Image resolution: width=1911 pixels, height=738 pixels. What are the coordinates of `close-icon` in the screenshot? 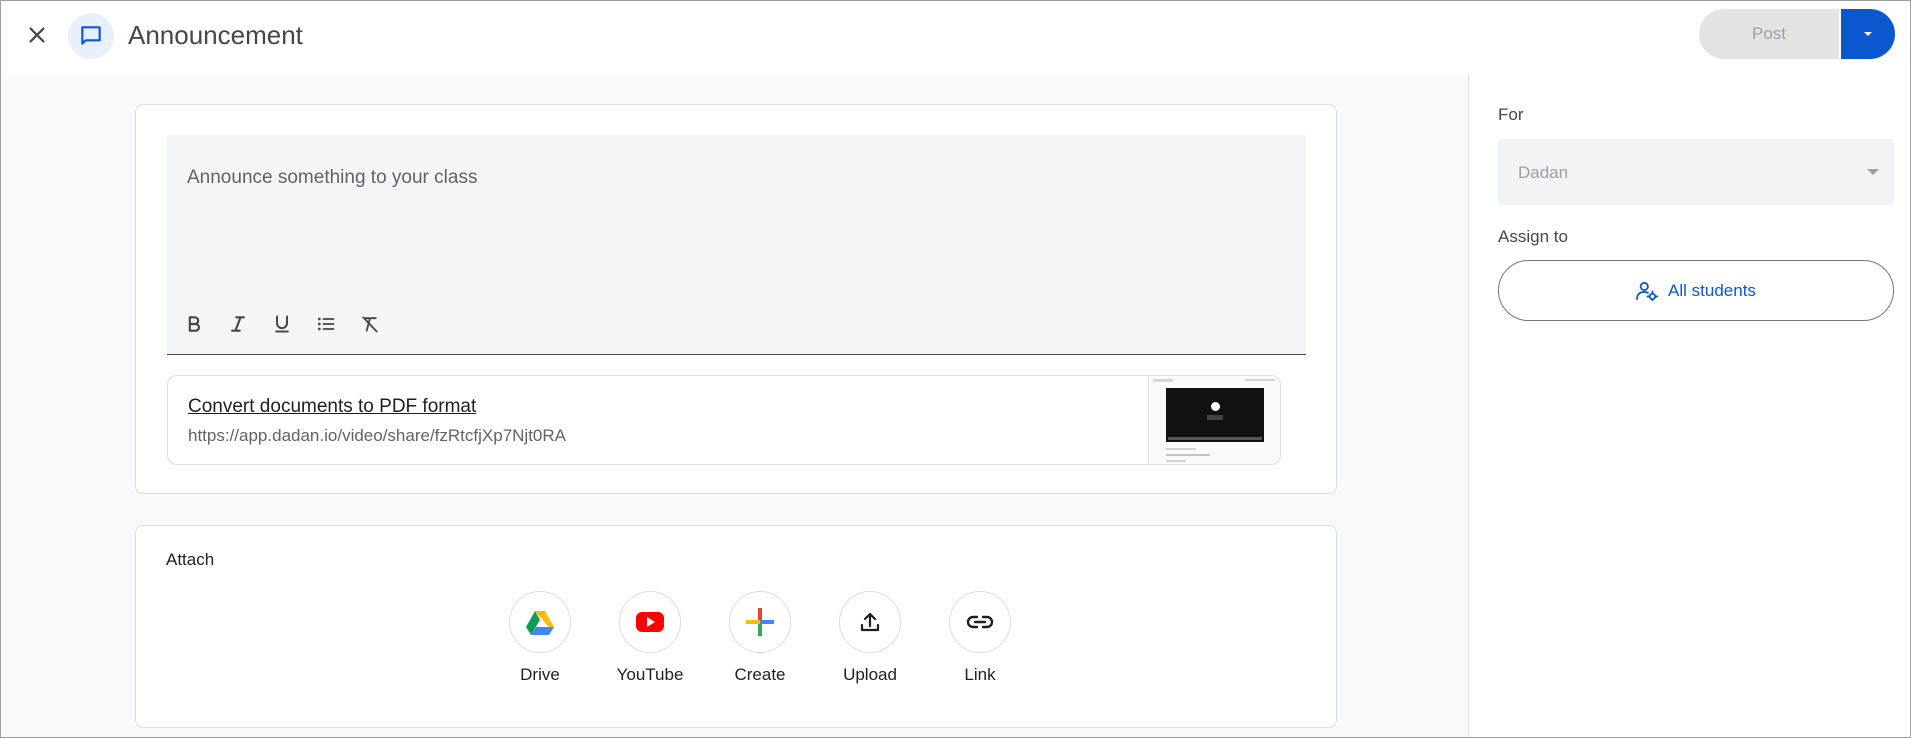 It's located at (37, 35).